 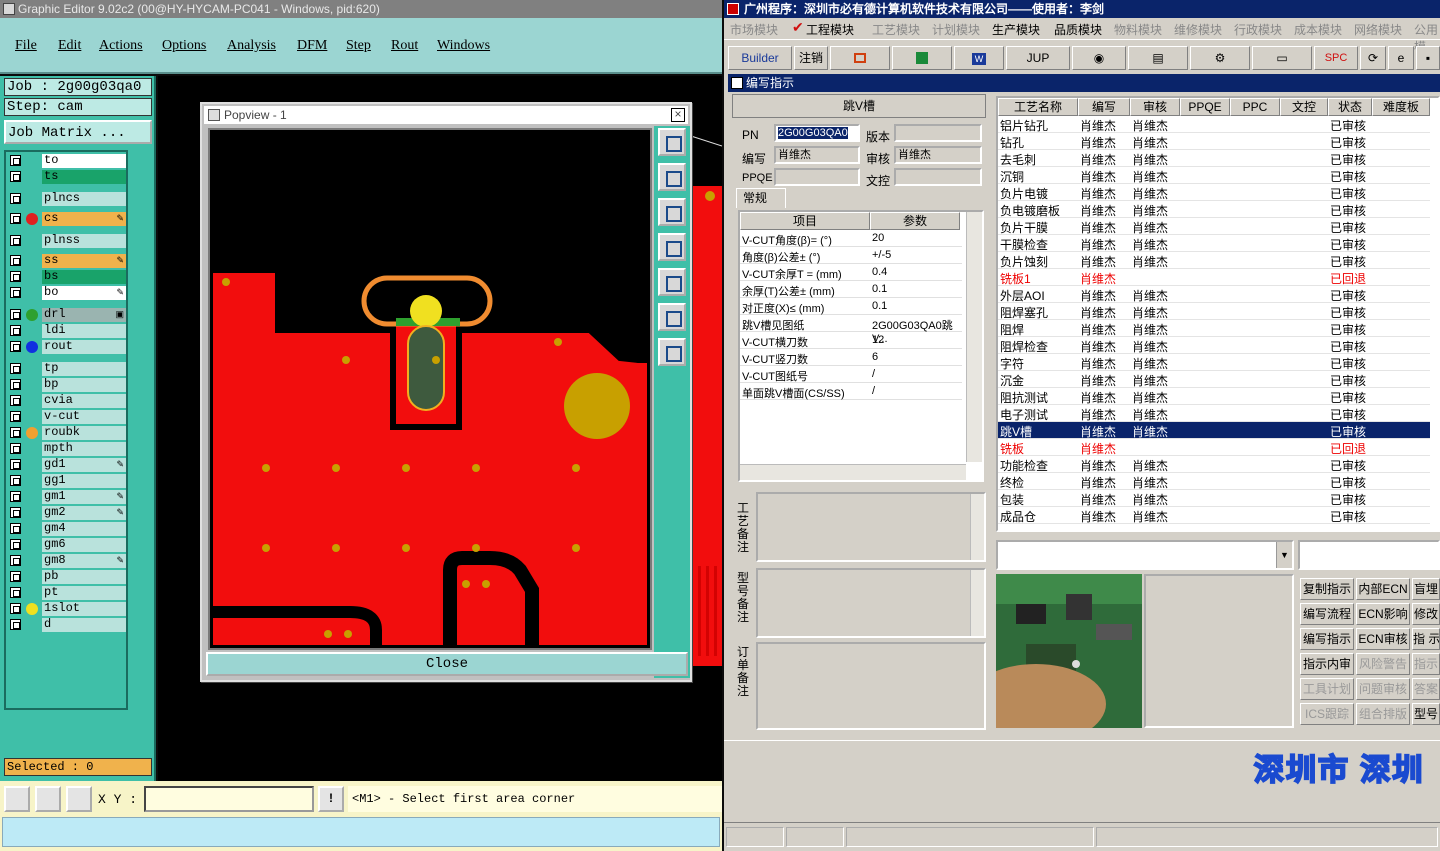 What do you see at coordinates (805, 221) in the screenshot?
I see `param-header-item: 项目` at bounding box center [805, 221].